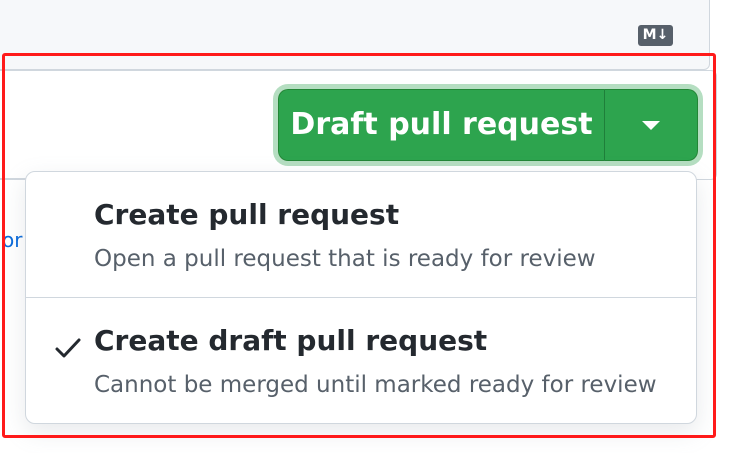  I want to click on create-pr-split-button: Draft pull request, so click(488, 125).